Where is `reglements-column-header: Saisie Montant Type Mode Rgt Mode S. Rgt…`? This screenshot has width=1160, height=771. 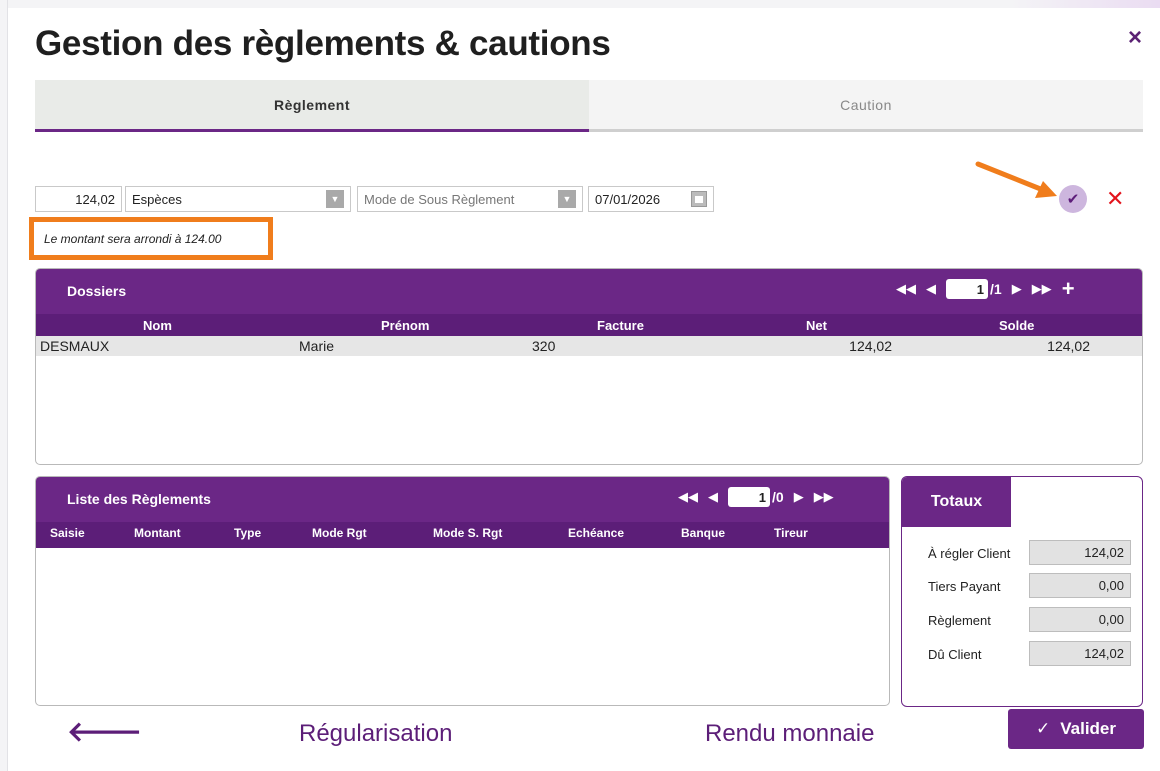 reglements-column-header: Saisie Montant Type Mode Rgt Mode S. Rgt… is located at coordinates (462, 535).